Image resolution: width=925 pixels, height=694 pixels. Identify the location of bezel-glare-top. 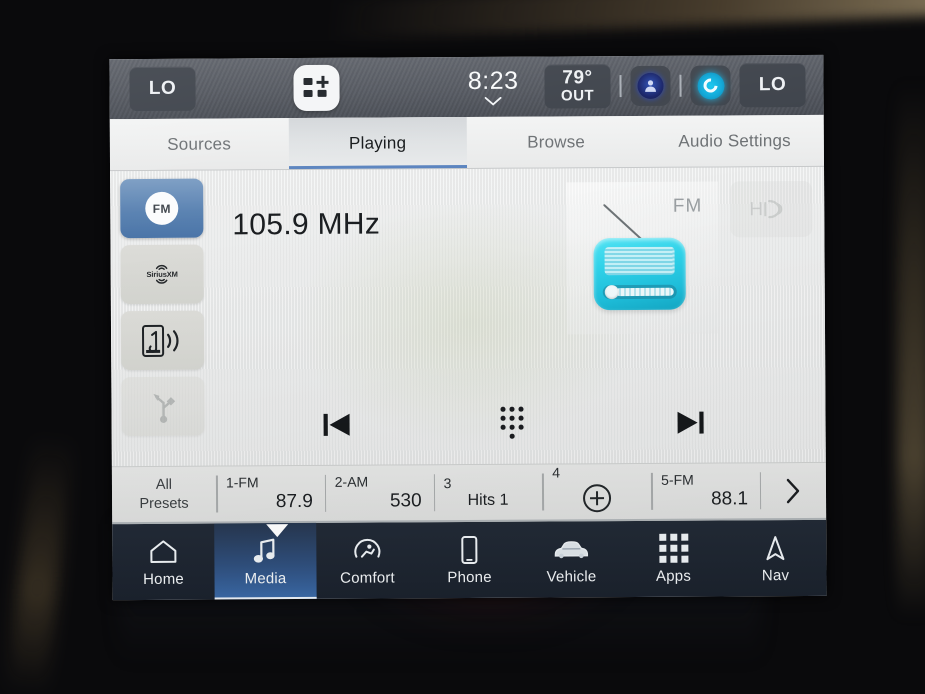
(627, 20).